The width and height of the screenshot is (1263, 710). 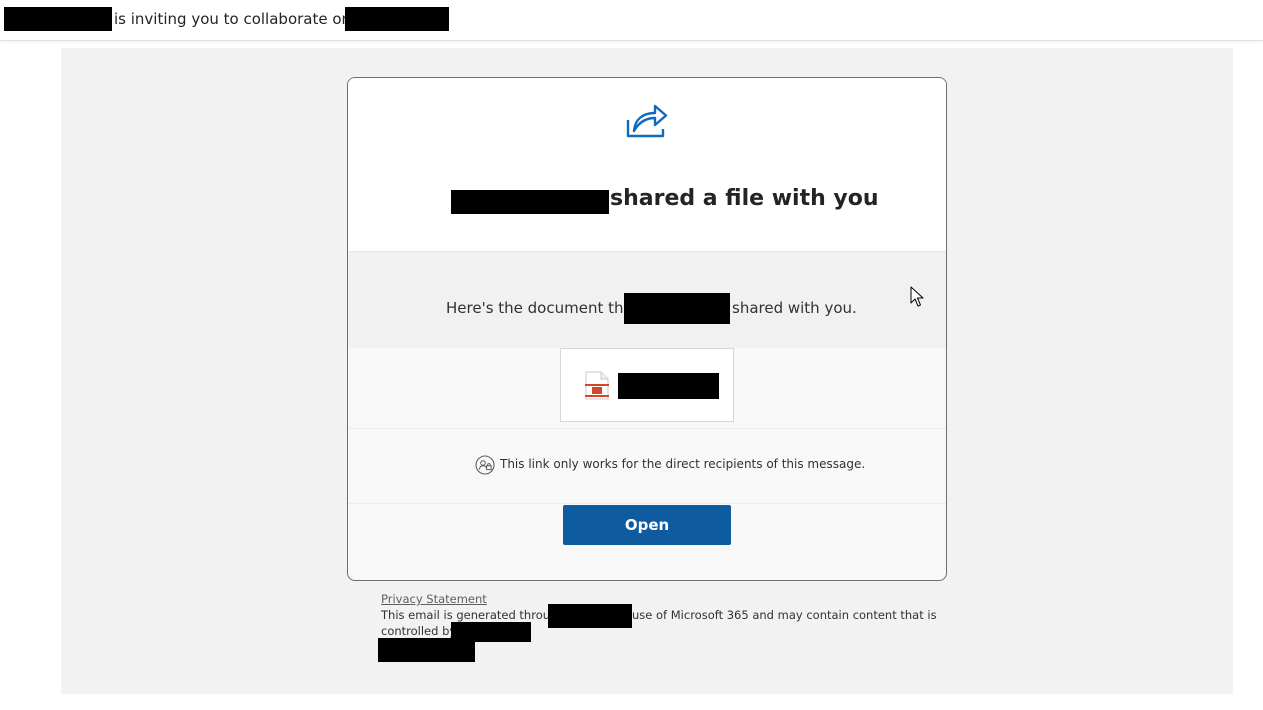 What do you see at coordinates (794, 308) in the screenshot?
I see `share-message-suffix: shared with you.` at bounding box center [794, 308].